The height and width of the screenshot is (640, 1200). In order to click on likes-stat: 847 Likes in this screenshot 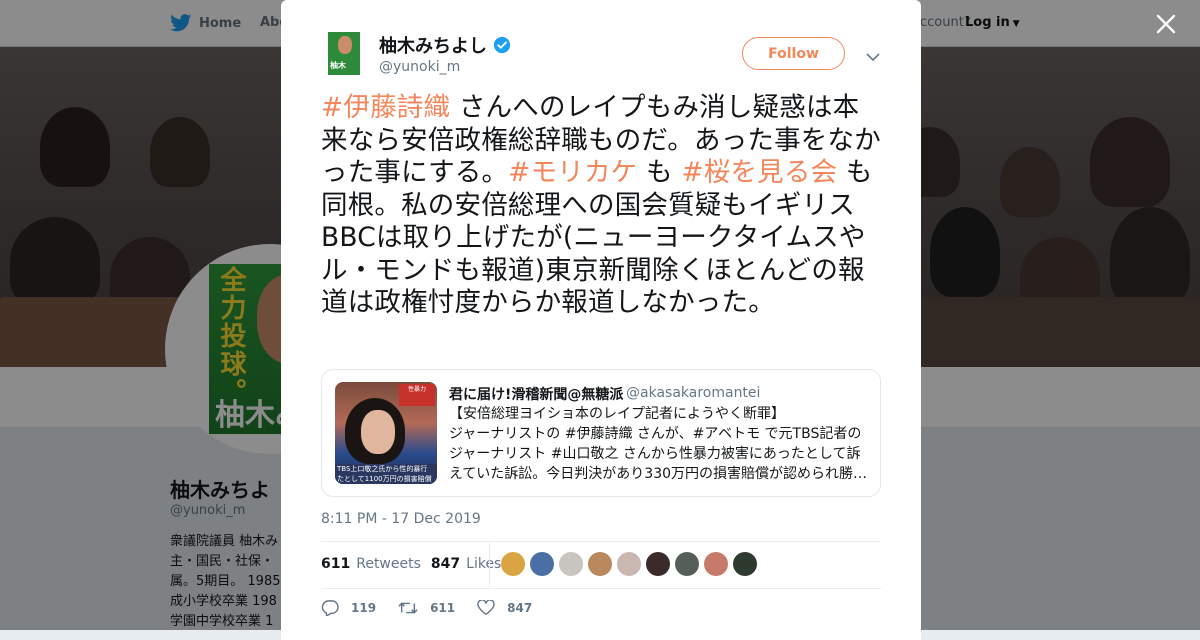, I will do `click(466, 564)`.